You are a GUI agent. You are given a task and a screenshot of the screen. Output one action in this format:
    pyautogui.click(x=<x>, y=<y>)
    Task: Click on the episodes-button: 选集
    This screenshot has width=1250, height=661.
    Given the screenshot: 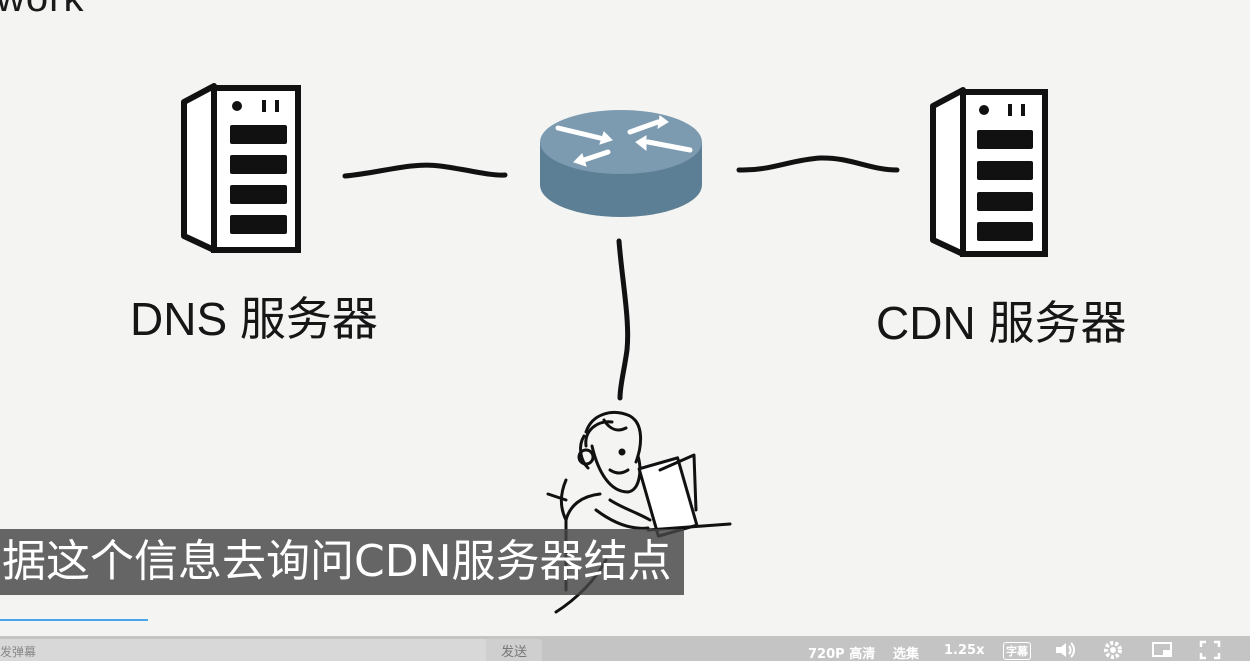 What is the action you would take?
    pyautogui.click(x=906, y=652)
    